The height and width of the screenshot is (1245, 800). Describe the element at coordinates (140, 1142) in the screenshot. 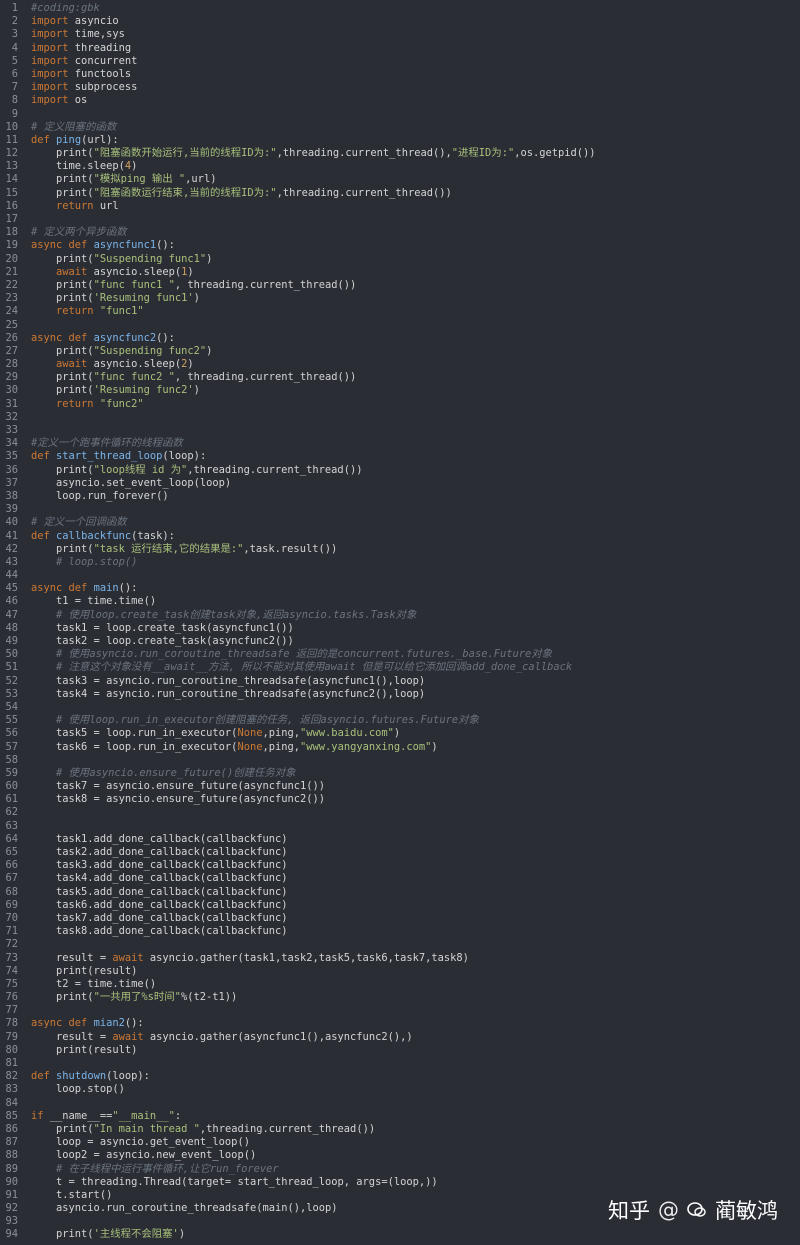

I see `code-token: loop = asyncio.get_event_loop()` at that location.